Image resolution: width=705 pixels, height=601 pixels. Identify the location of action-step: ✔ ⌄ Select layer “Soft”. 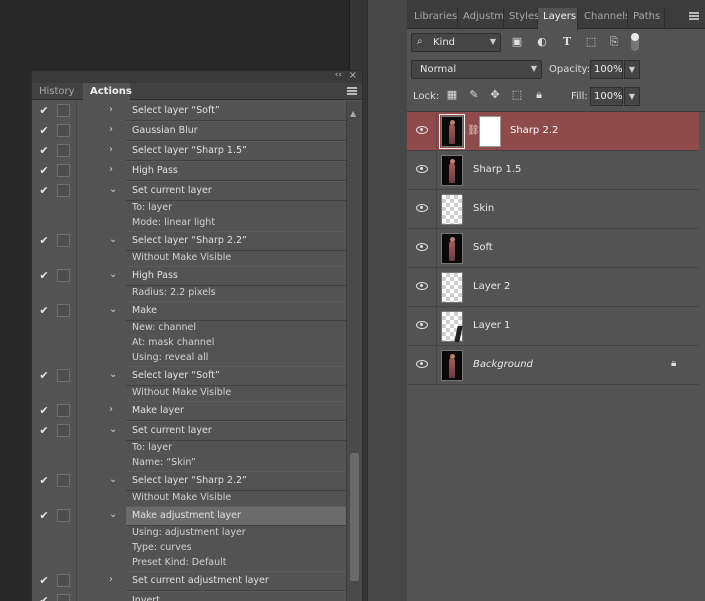
(189, 376).